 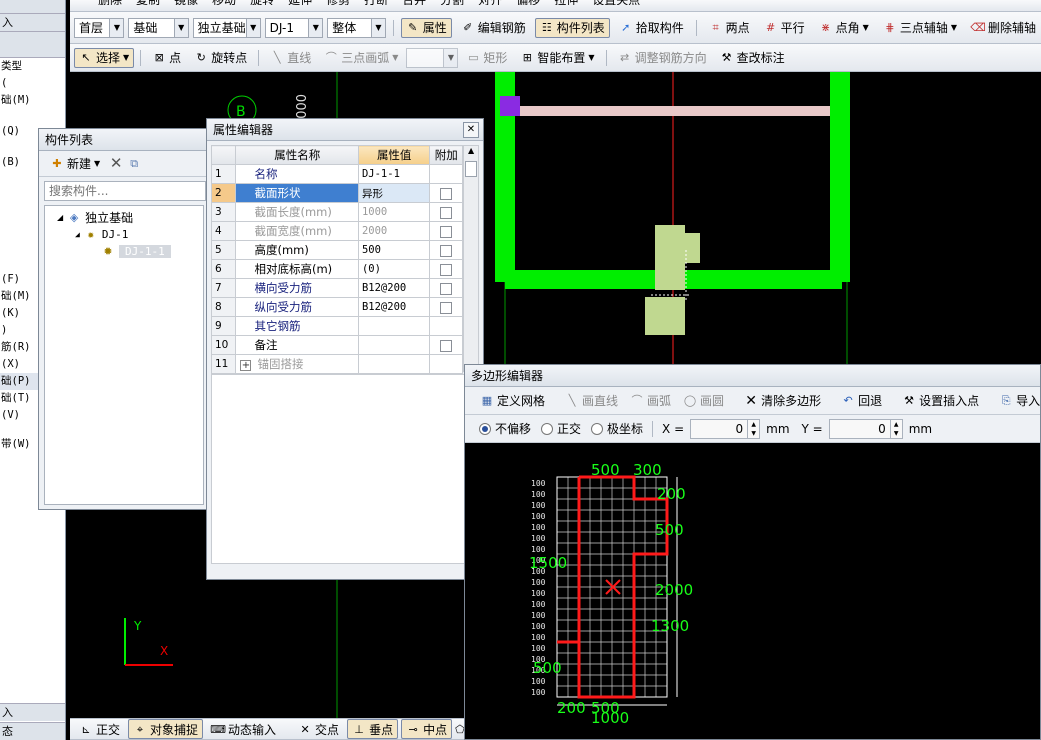 What do you see at coordinates (471, 258) in the screenshot?
I see `property-scrollbar: ▲` at bounding box center [471, 258].